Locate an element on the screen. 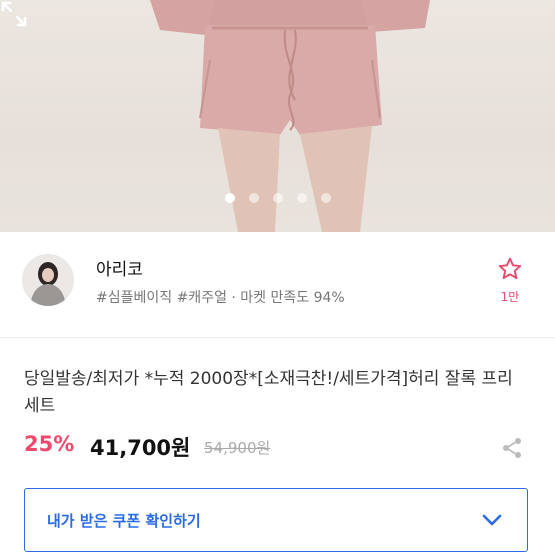  star-outline-icon is located at coordinates (510, 268).